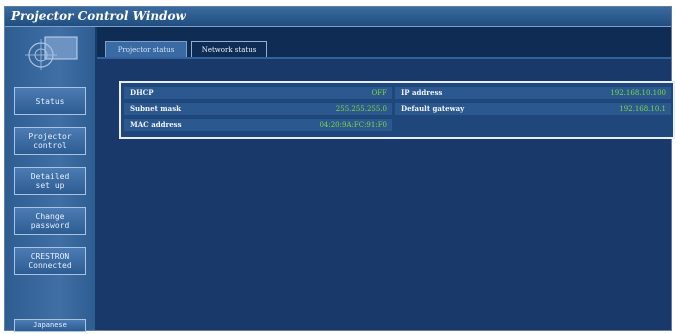  I want to click on projector-control-button: Projector control, so click(50, 141).